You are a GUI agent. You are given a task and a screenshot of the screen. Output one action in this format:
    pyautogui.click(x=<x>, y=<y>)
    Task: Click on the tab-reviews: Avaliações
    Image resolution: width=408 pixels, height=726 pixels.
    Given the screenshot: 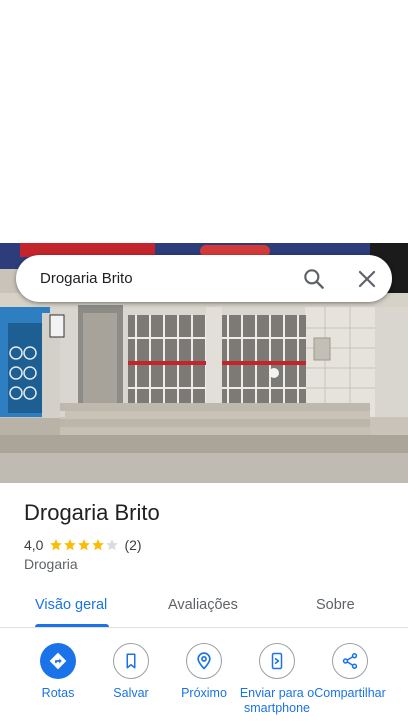 What is the action you would take?
    pyautogui.click(x=203, y=605)
    